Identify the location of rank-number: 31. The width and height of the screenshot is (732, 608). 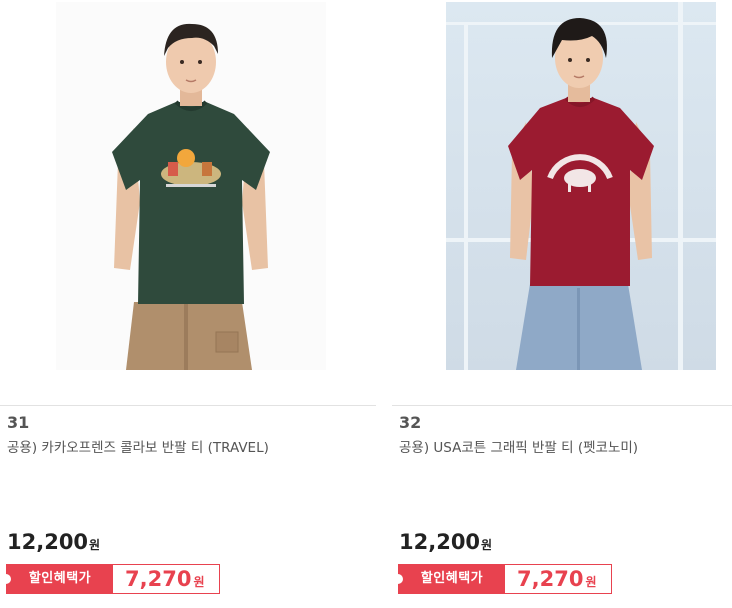
(18, 422).